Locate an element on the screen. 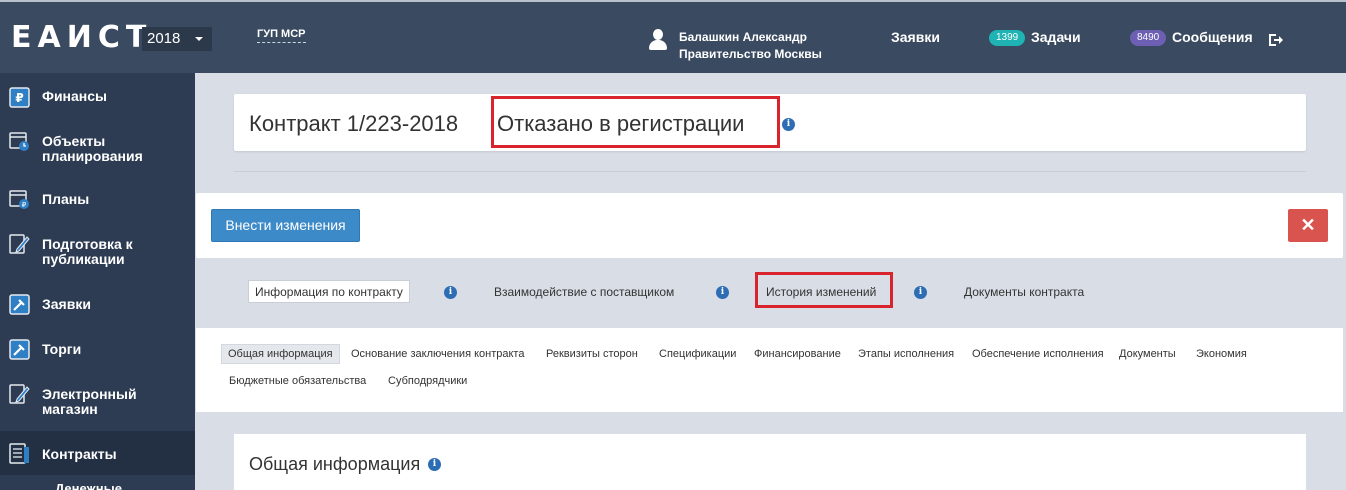 This screenshot has width=1346, height=490. action-bar: Внести изменения ✕ is located at coordinates (769, 225).